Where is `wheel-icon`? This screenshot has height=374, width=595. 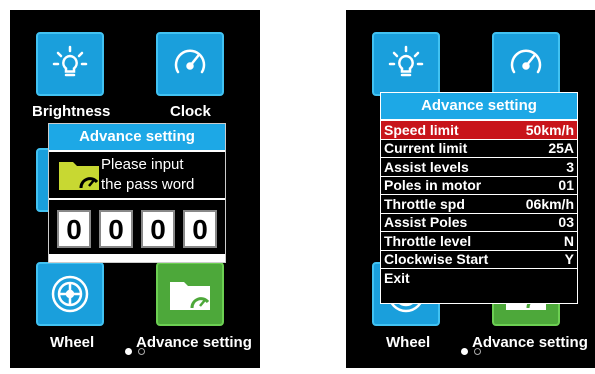
wheel-icon is located at coordinates (70, 294).